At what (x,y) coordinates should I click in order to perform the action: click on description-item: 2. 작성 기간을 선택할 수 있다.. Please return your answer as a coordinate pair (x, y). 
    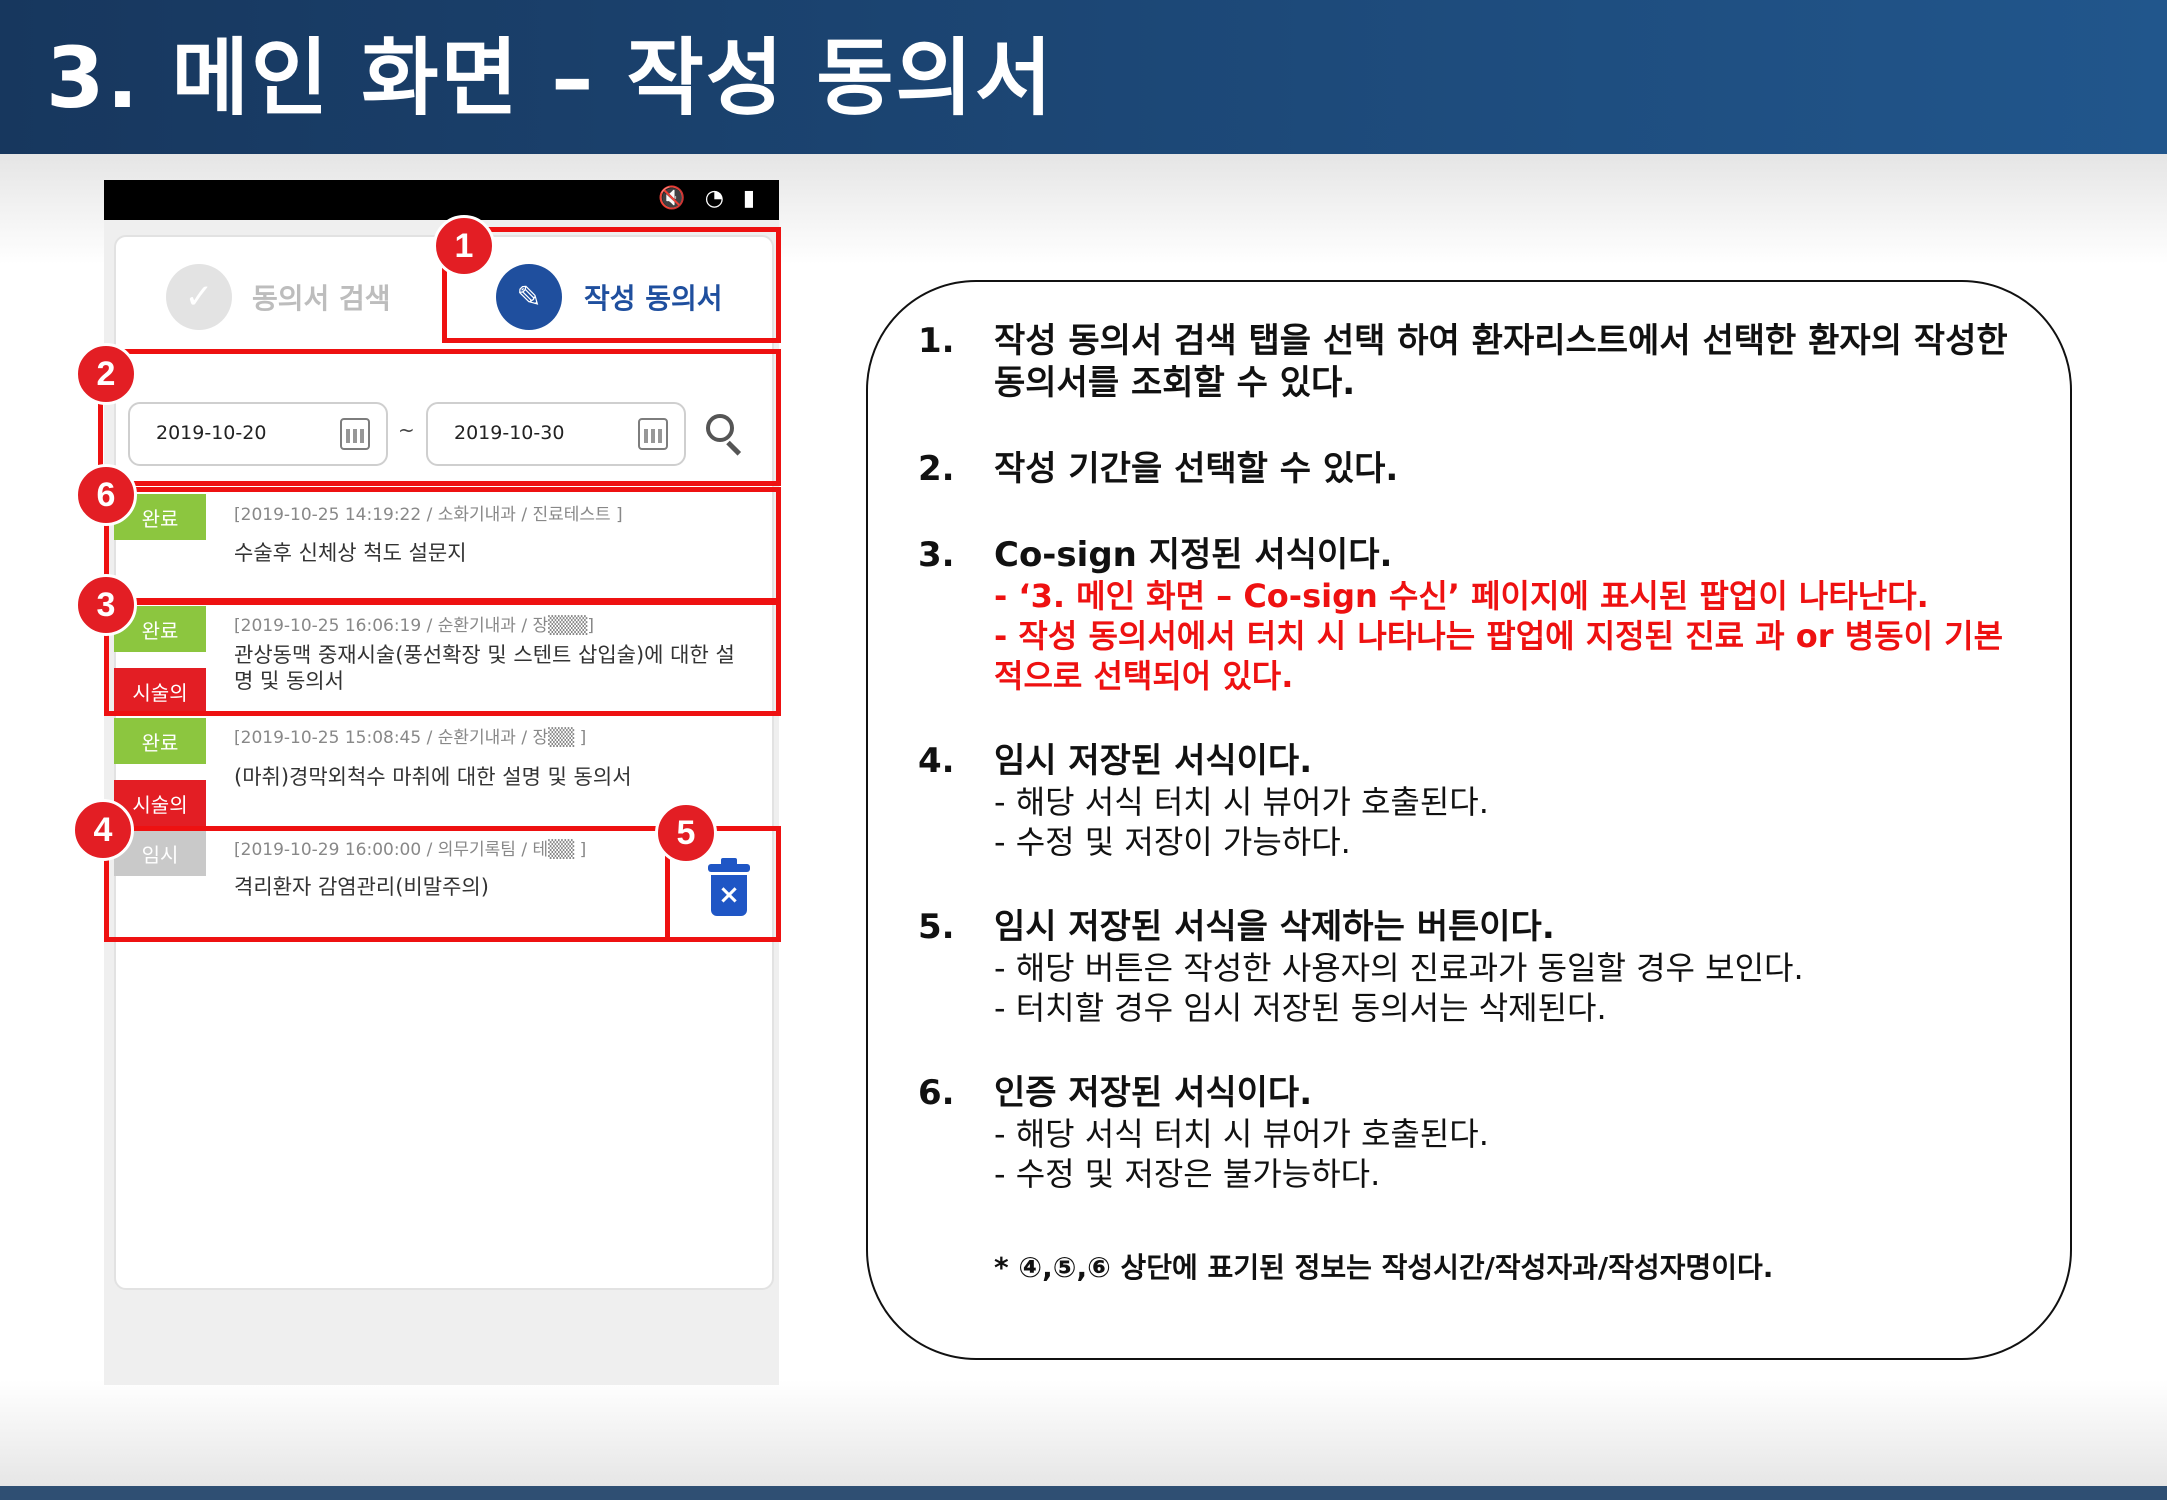
    Looking at the image, I should click on (1473, 469).